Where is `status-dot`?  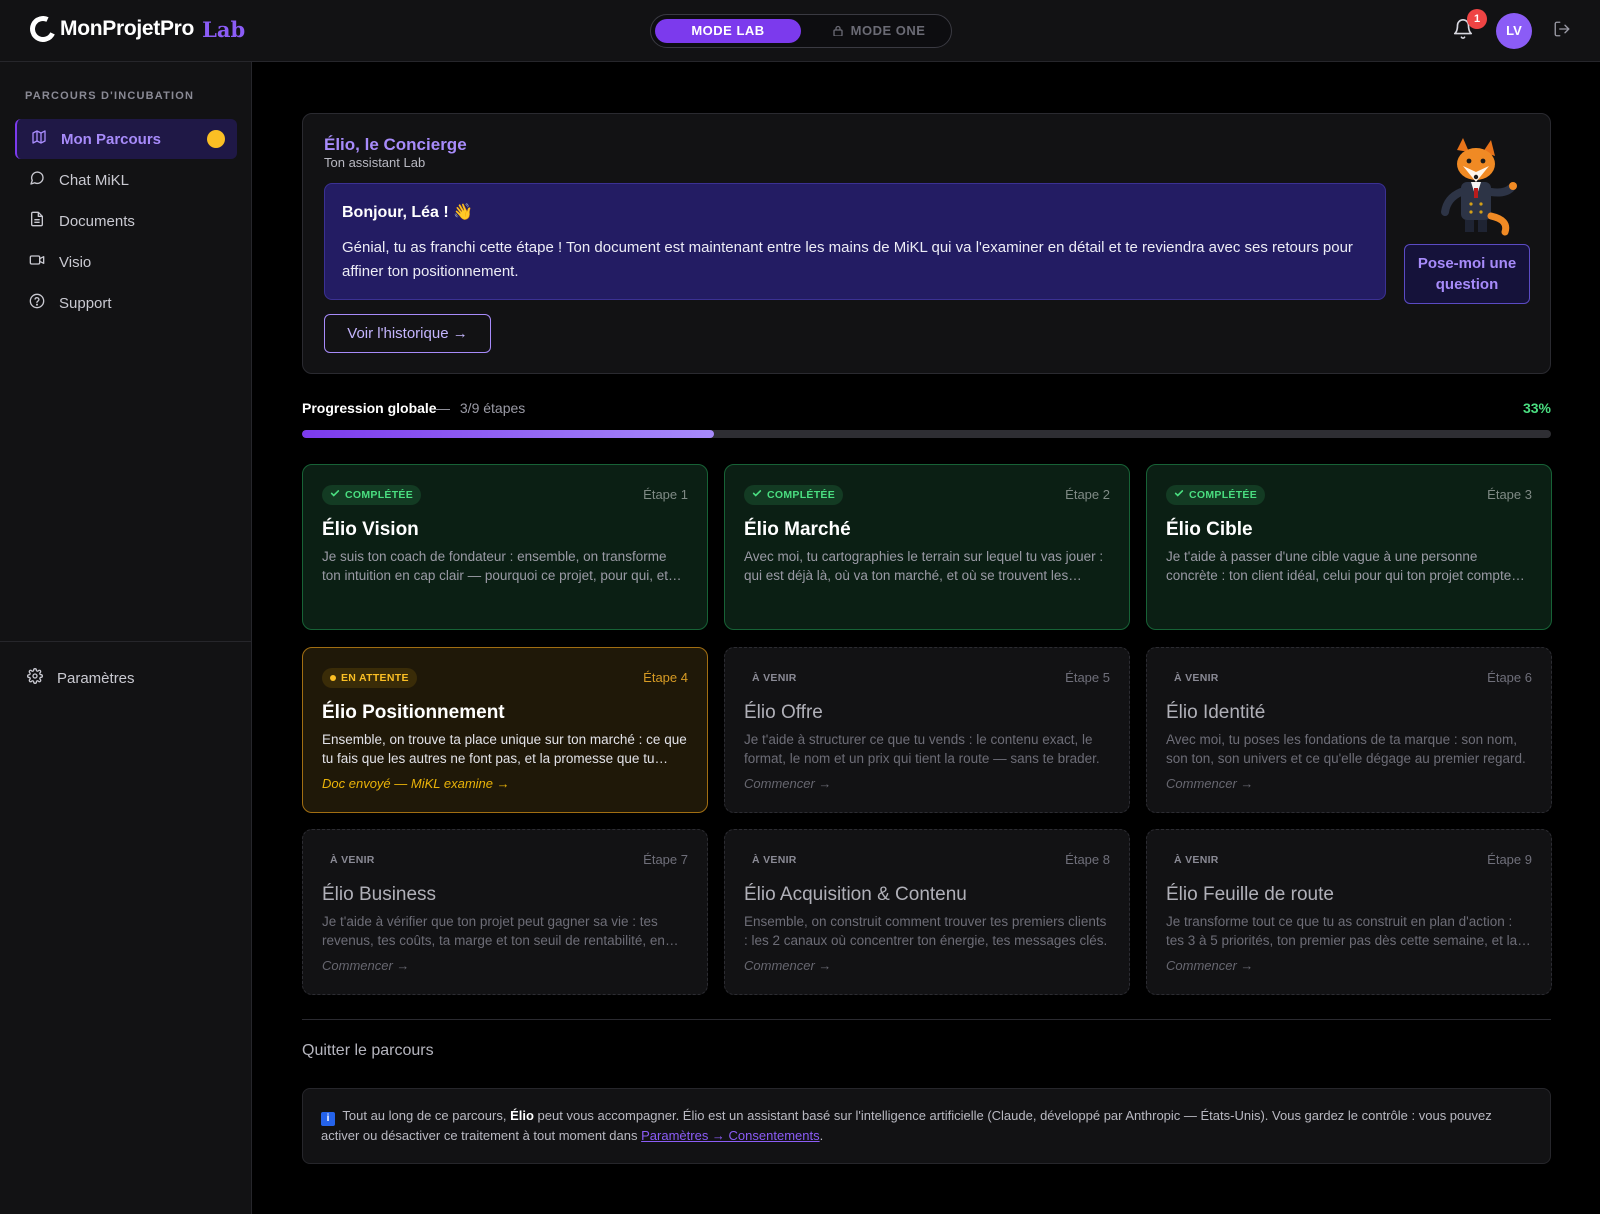
status-dot is located at coordinates (216, 139).